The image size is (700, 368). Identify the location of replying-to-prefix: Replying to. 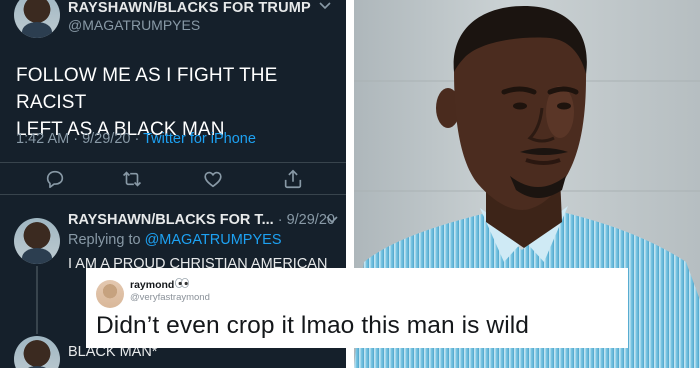
(106, 240).